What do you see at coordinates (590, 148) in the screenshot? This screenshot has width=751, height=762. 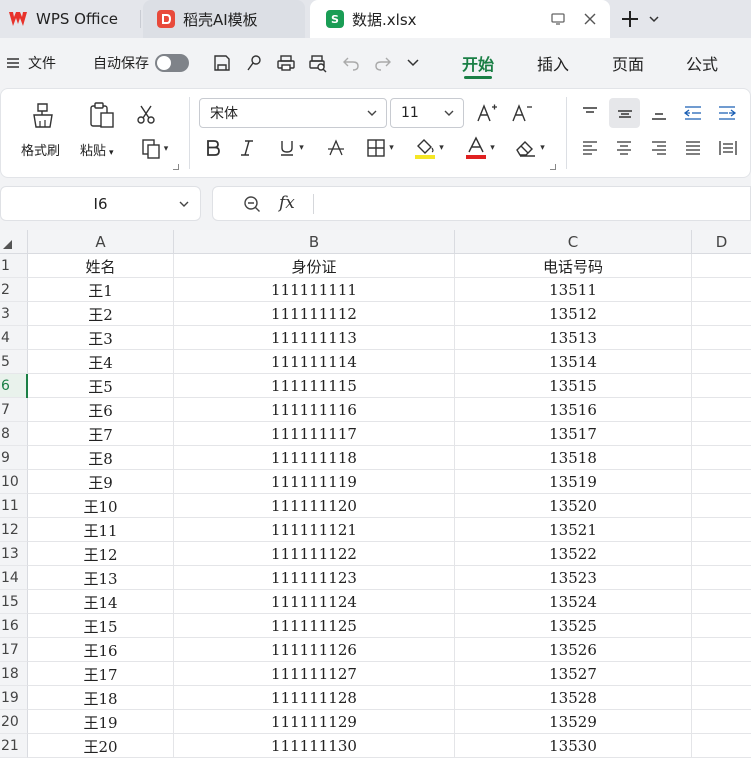 I see `align-left-button` at bounding box center [590, 148].